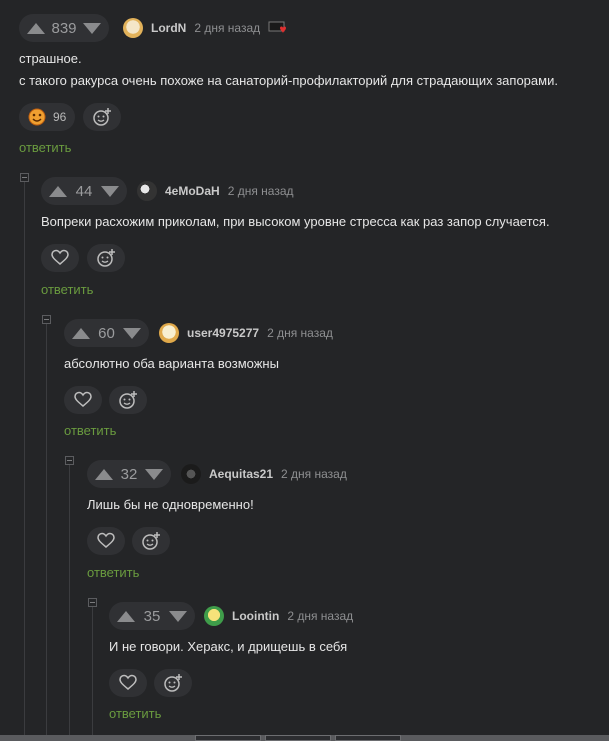 The height and width of the screenshot is (741, 609). I want to click on comment-author: 4eMoDaH 2 дня назад, so click(215, 191).